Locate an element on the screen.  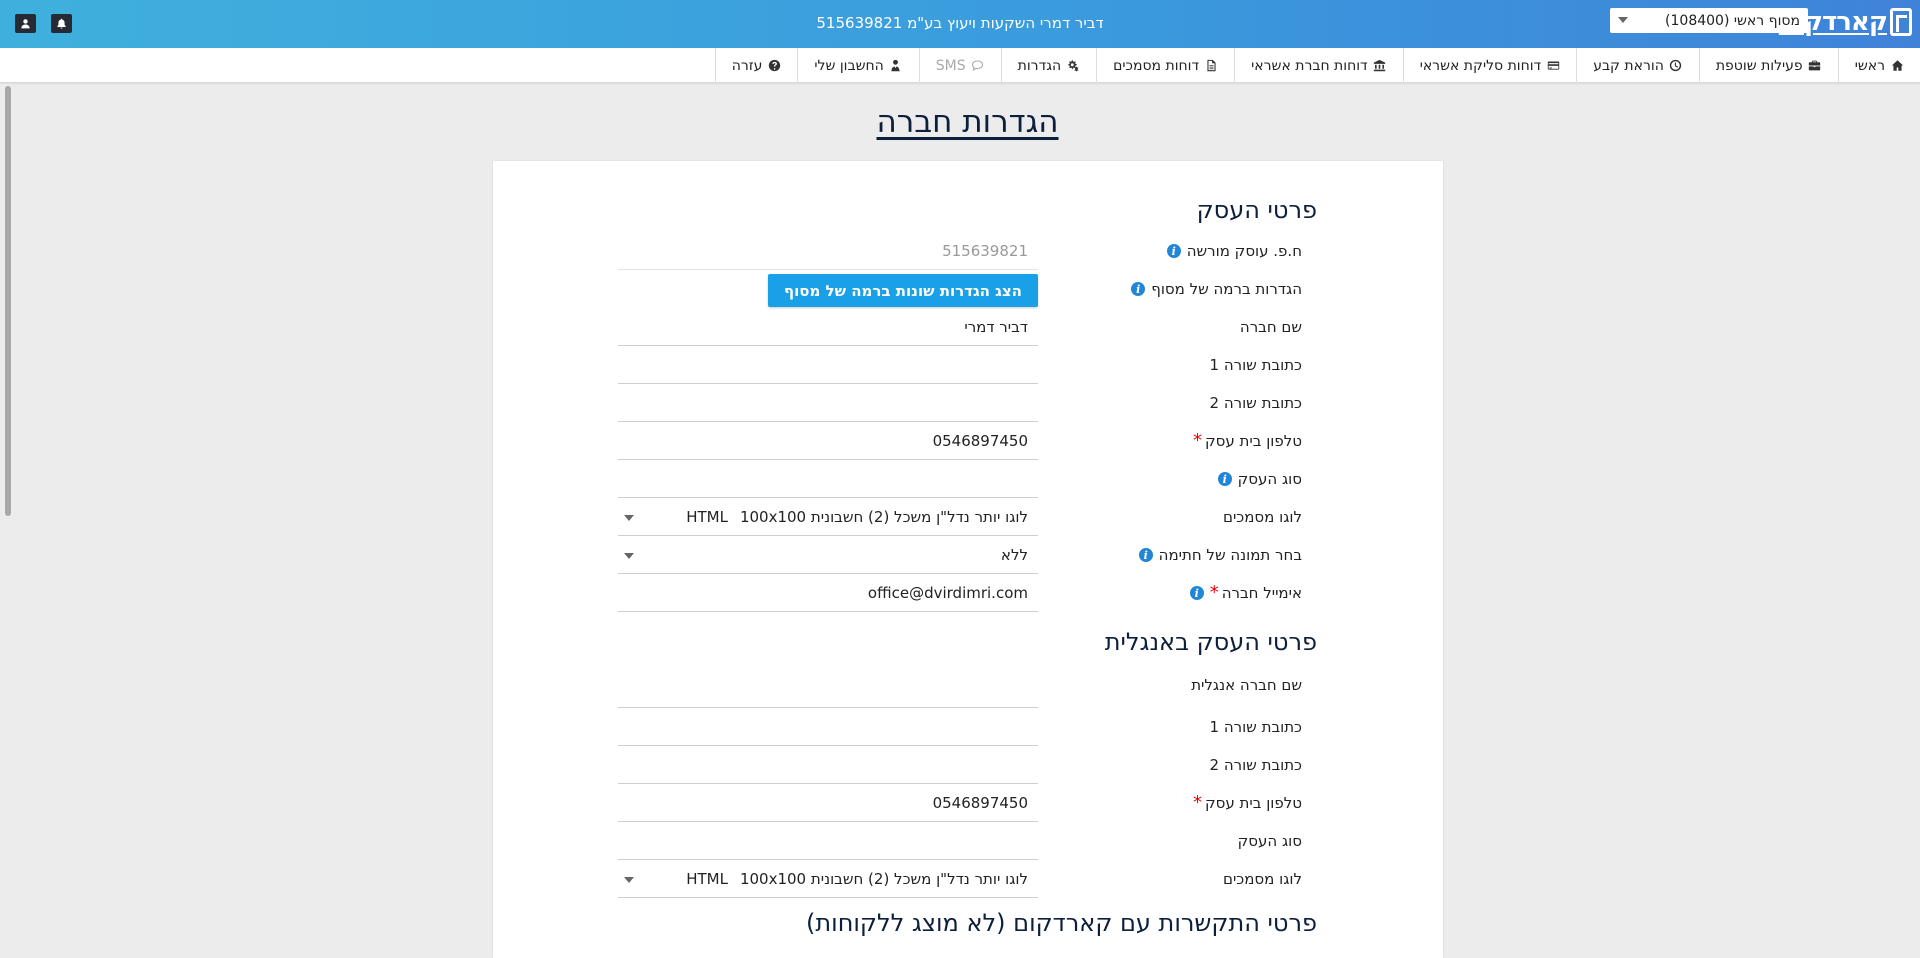
question-icon is located at coordinates (774, 66).